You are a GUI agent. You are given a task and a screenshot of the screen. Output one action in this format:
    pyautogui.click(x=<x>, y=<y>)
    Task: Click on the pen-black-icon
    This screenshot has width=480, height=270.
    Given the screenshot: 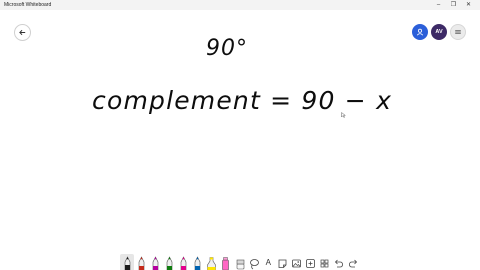 What is the action you would take?
    pyautogui.click(x=127, y=263)
    